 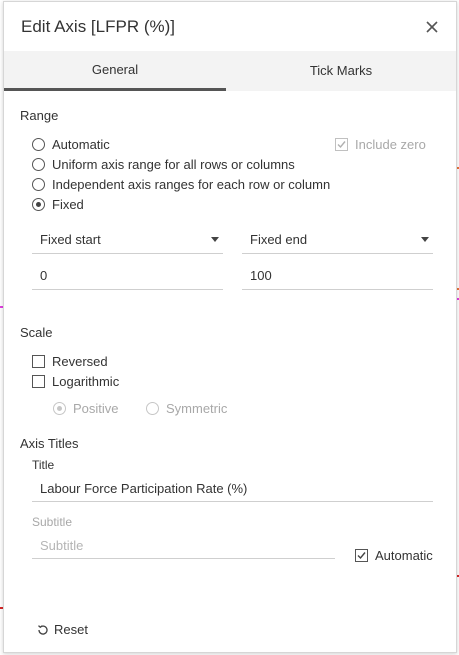 What do you see at coordinates (86, 381) in the screenshot?
I see `checkbox-label: Logarithmic` at bounding box center [86, 381].